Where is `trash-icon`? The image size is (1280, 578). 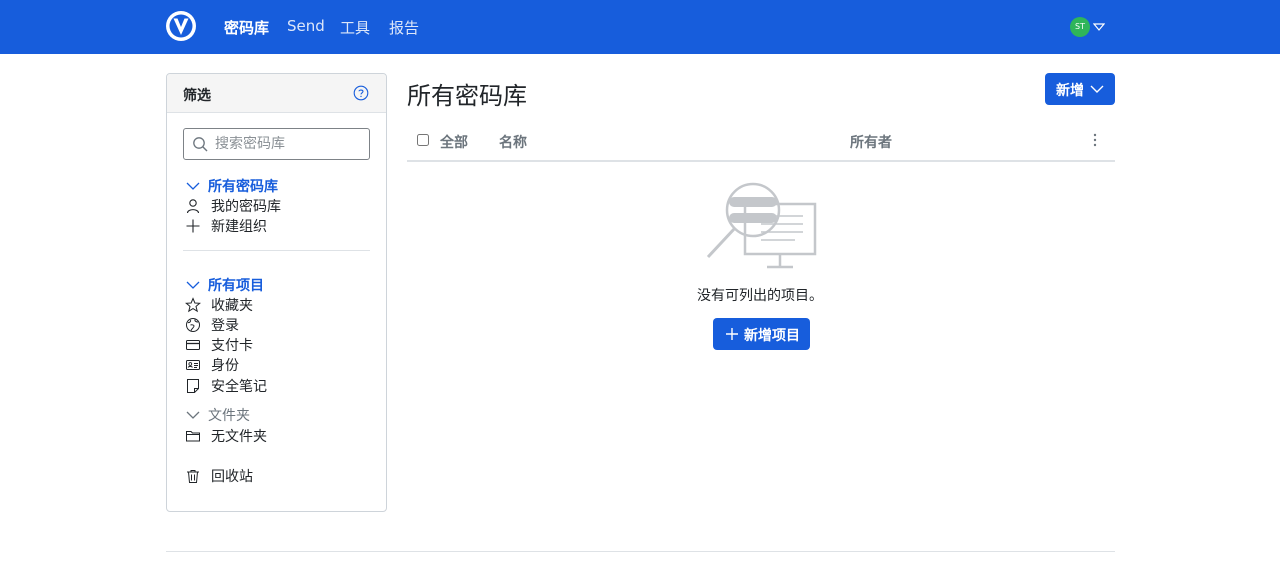
trash-icon is located at coordinates (193, 476).